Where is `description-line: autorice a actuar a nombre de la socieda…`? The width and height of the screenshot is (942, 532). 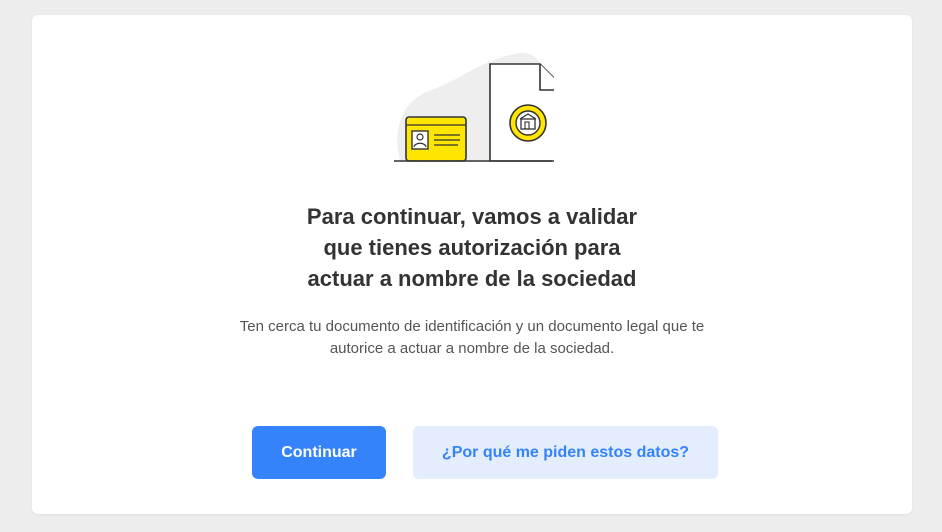 description-line: autorice a actuar a nombre de la socieda… is located at coordinates (472, 348).